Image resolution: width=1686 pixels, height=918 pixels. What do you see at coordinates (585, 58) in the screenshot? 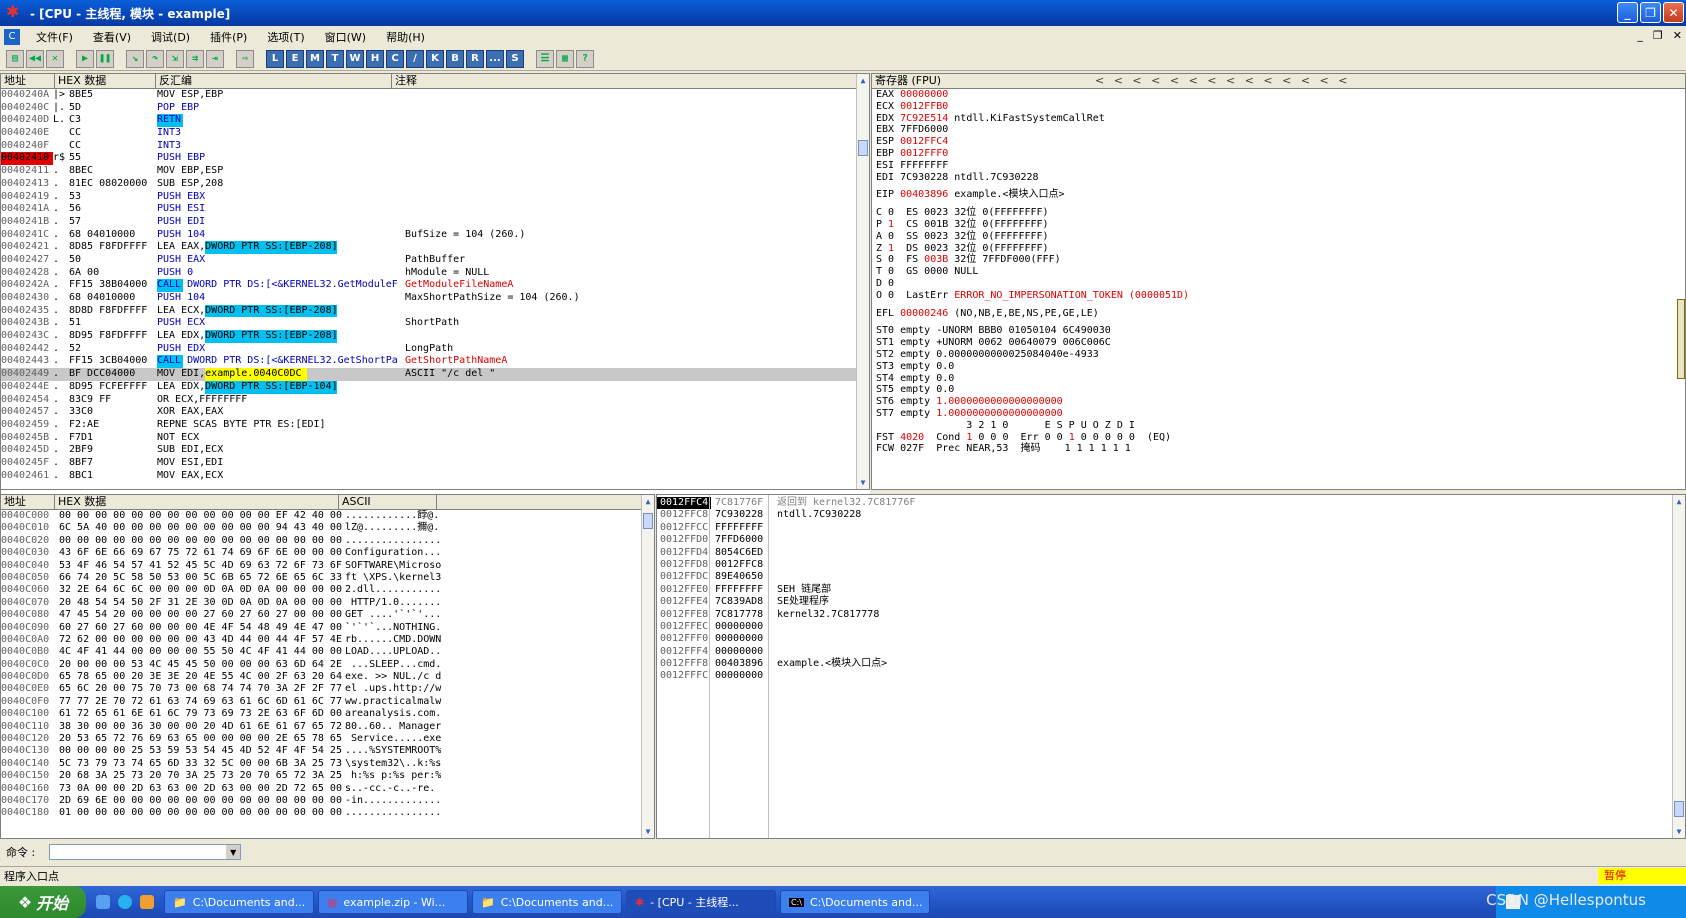
I see `help-icon: ?` at bounding box center [585, 58].